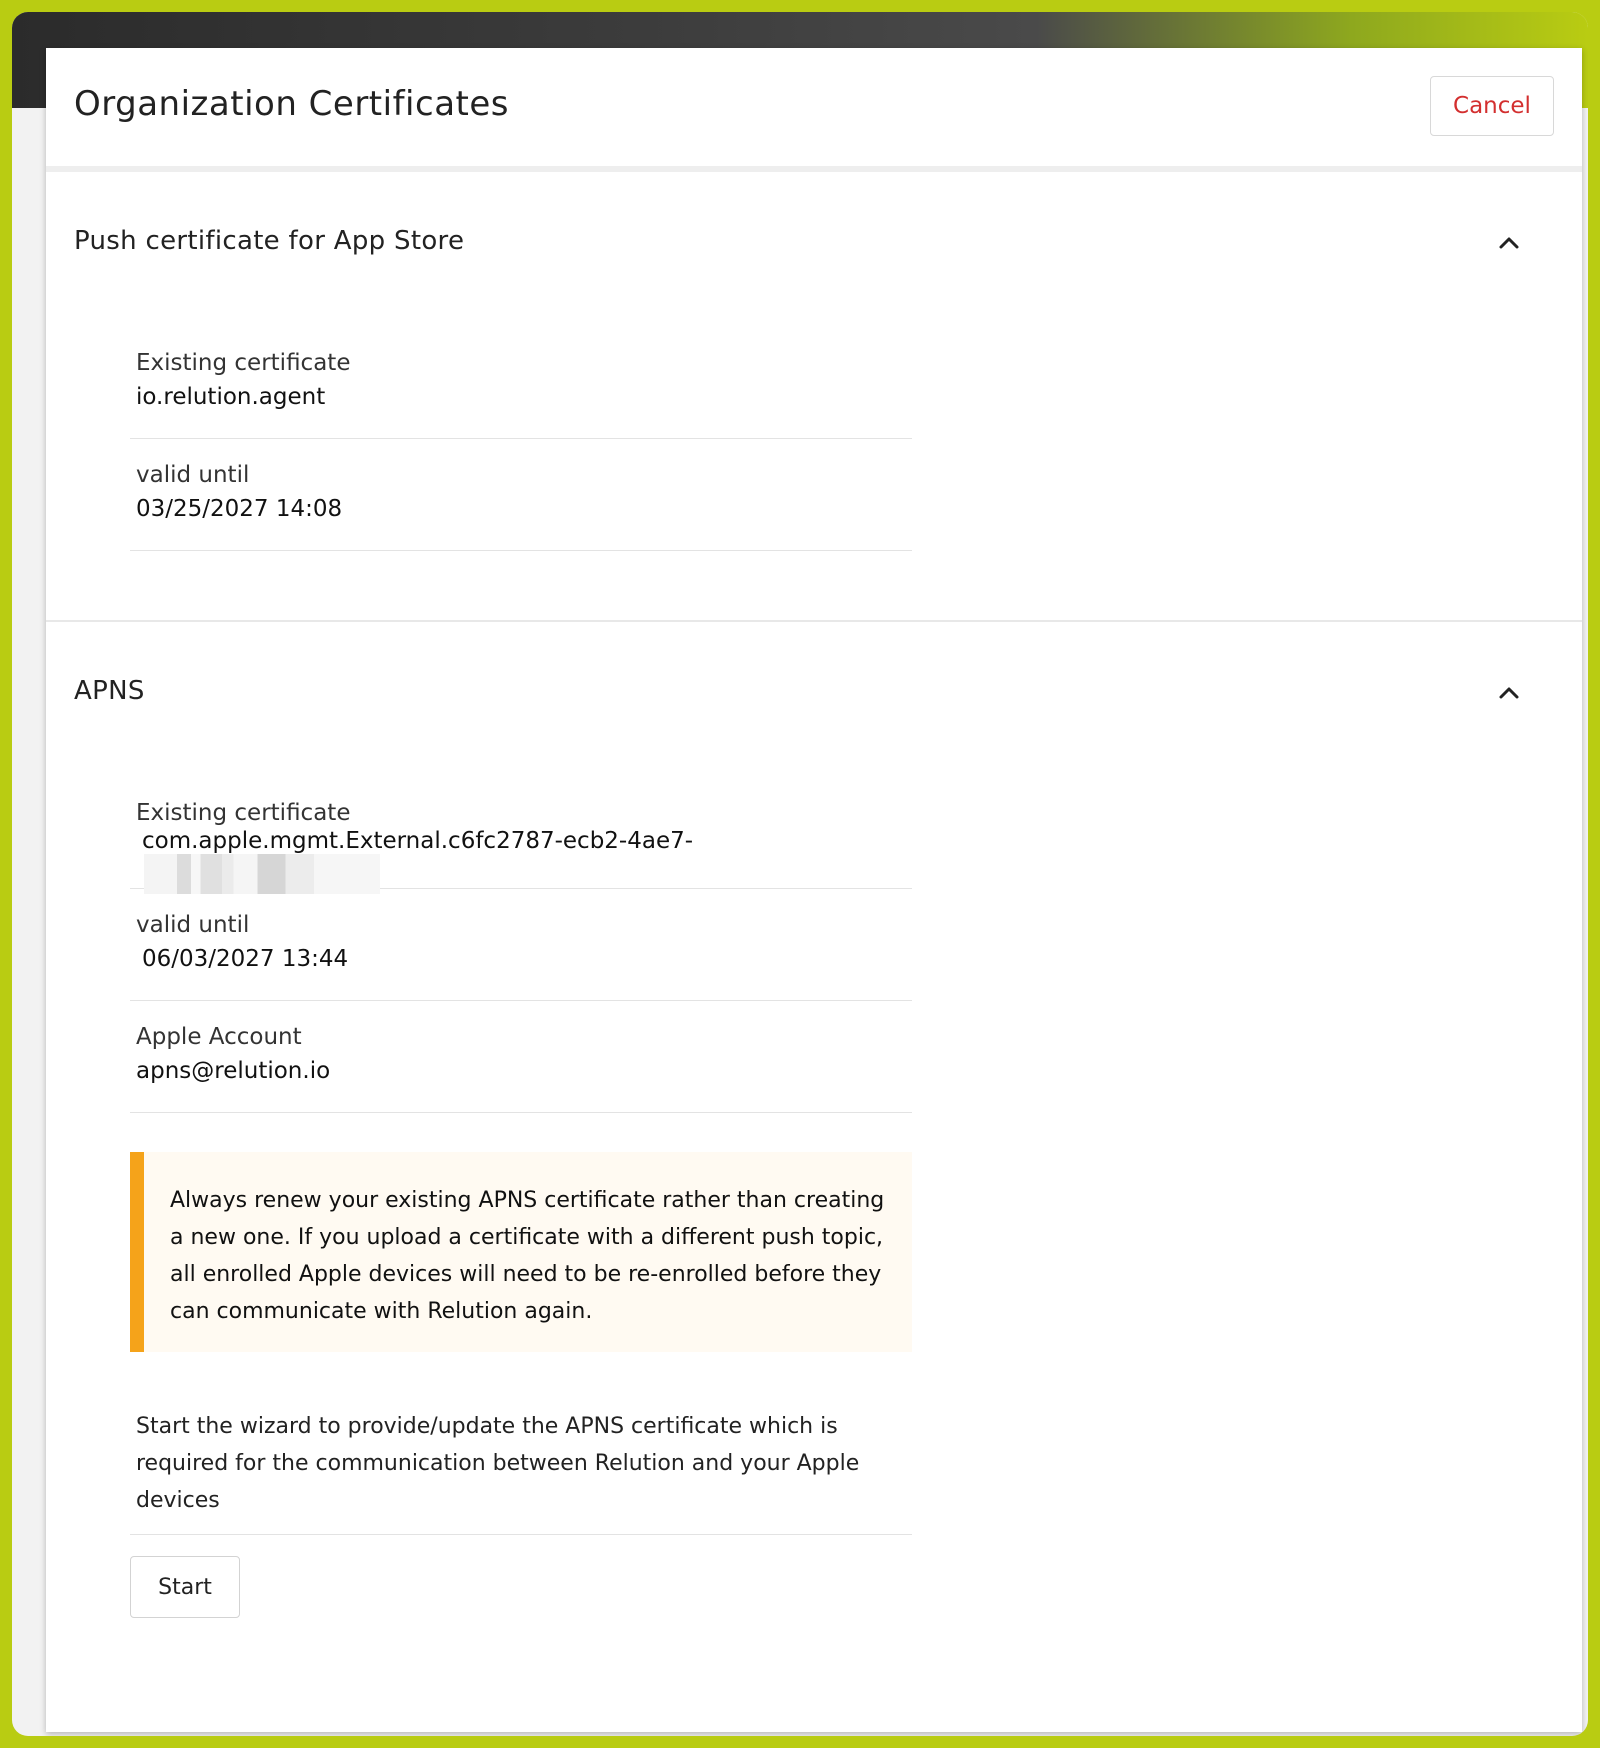  Describe the element at coordinates (269, 241) in the screenshot. I see `push-section-title: Push certificate for App Store` at that location.